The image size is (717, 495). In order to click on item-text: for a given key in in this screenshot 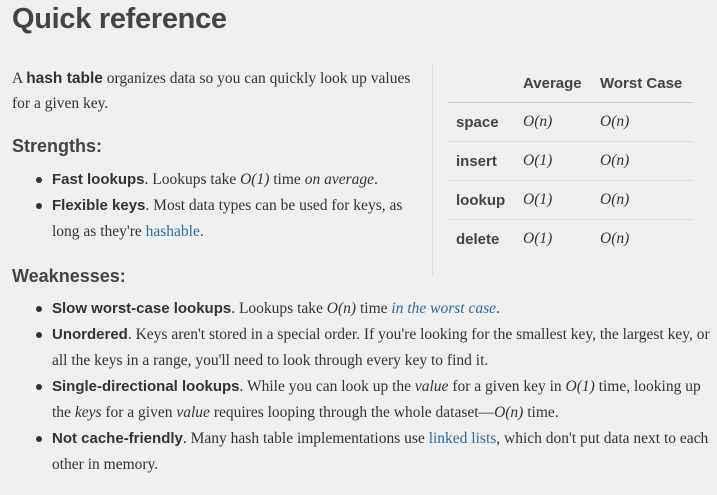, I will do `click(507, 386)`.